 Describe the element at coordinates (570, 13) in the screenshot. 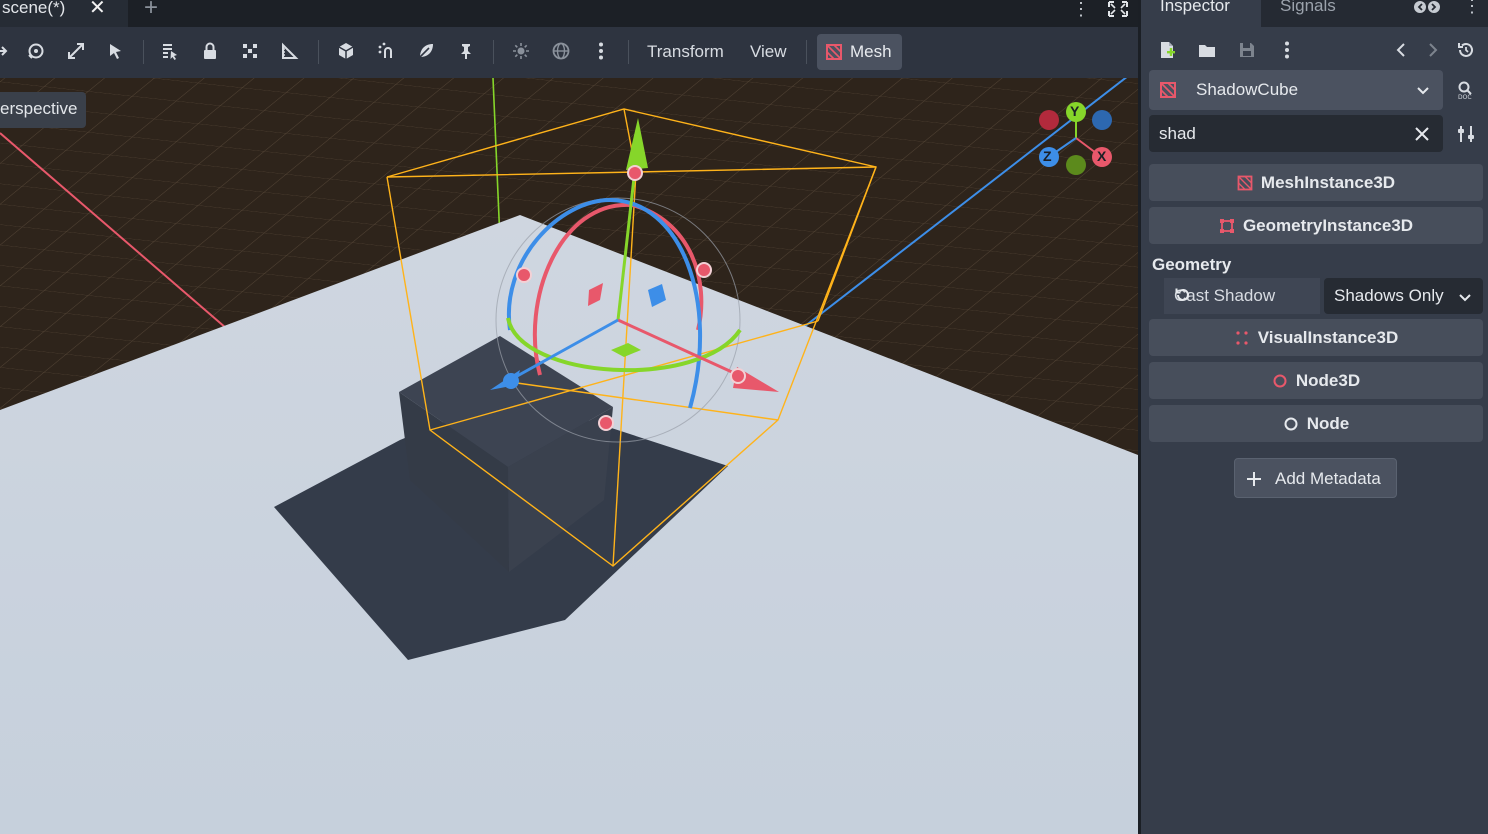

I see `scene-tab-bar: scene(*) ✕ + ⋮` at that location.